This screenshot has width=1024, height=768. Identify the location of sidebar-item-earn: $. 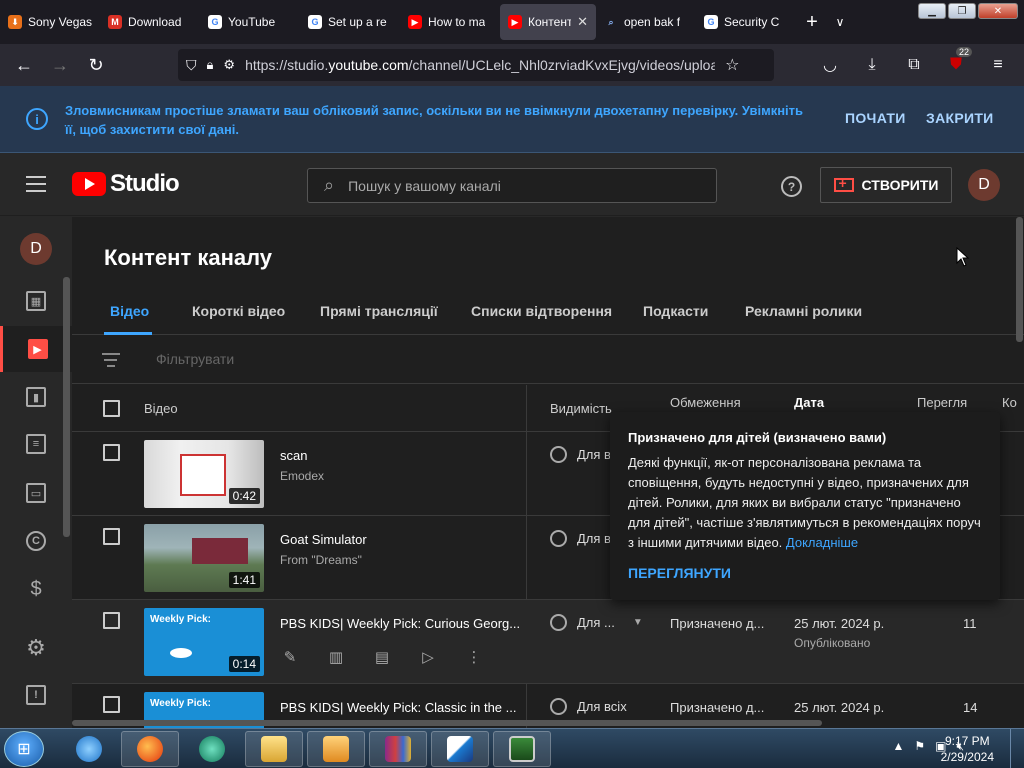
(36, 589).